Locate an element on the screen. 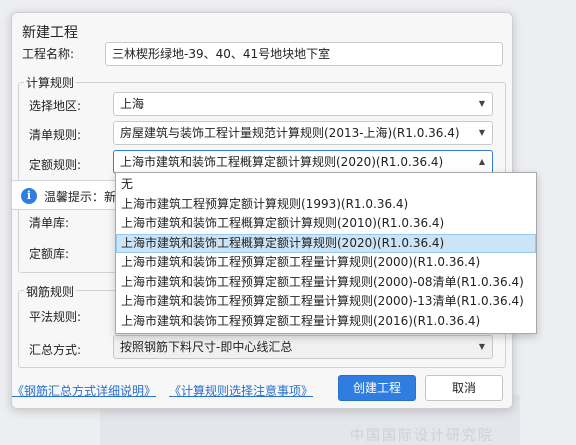 This screenshot has width=576, height=445. dropdown-option: 上海市建筑和装饰工程概算定额计算规则(2010)(R1.0.36.4) is located at coordinates (326, 224).